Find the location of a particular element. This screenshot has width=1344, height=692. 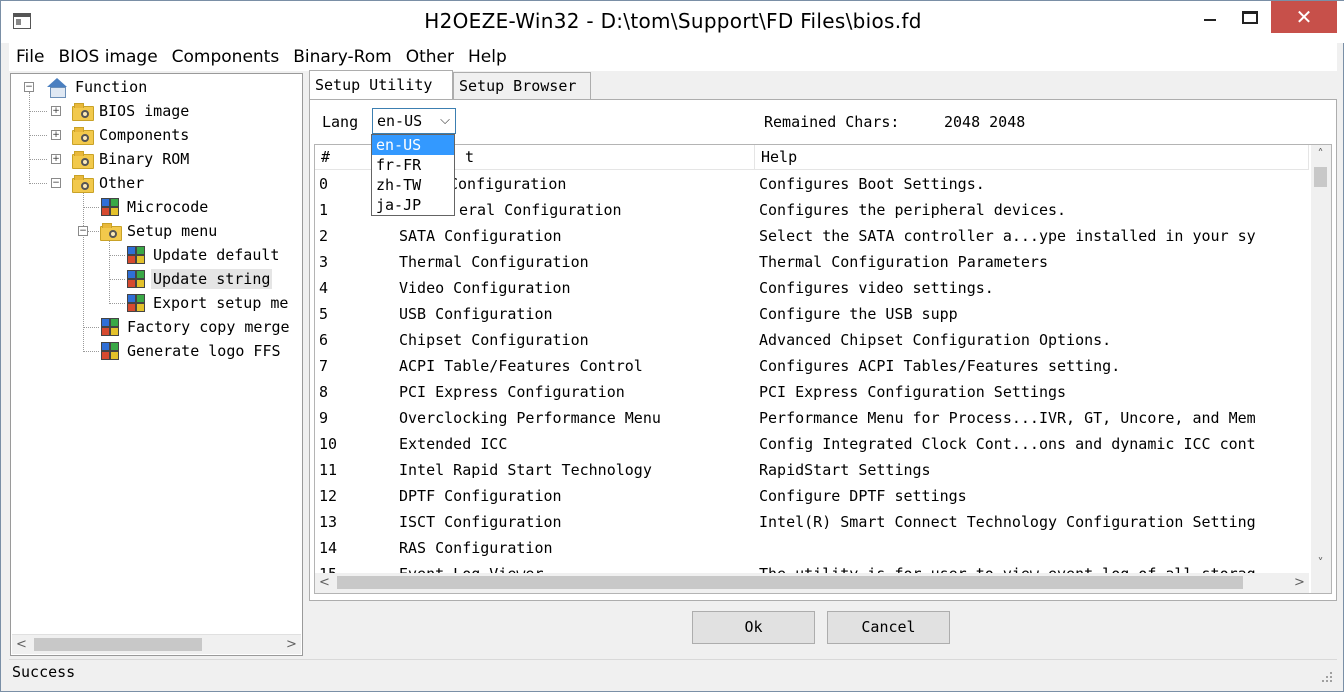

tree-horizontal-scrollbar: < > is located at coordinates (156, 644).